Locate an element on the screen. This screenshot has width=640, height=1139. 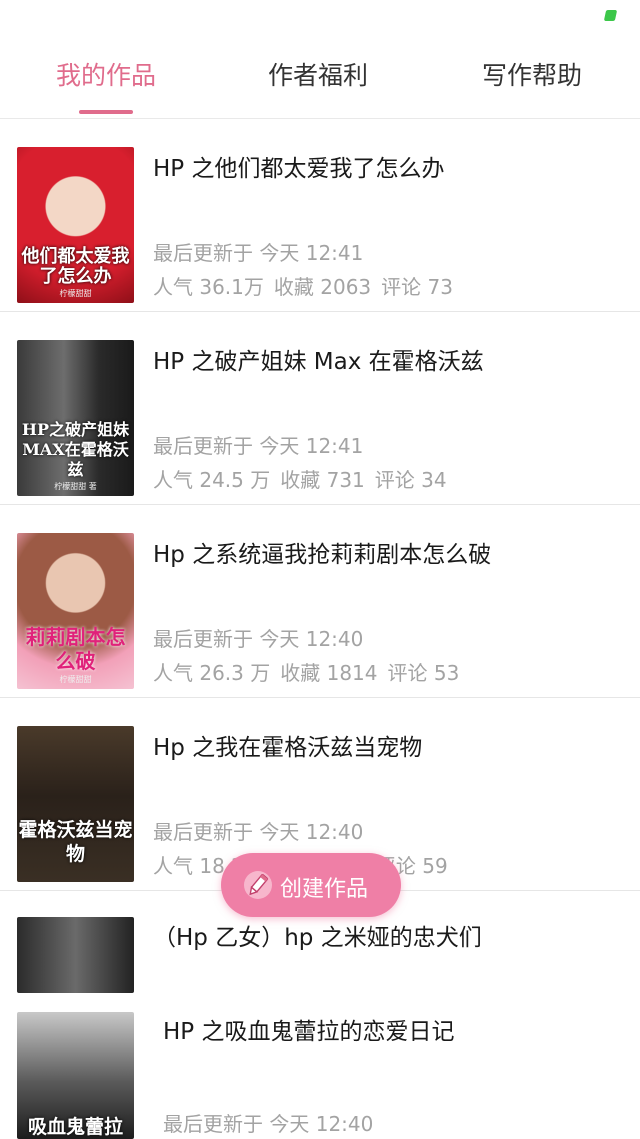
tab-writing-help: 写作帮助 is located at coordinates (532, 74).